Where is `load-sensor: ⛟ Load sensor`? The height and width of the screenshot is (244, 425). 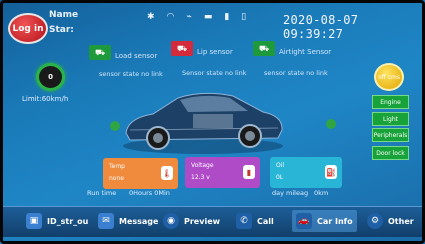 load-sensor: ⛟ Load sensor is located at coordinates (123, 52).